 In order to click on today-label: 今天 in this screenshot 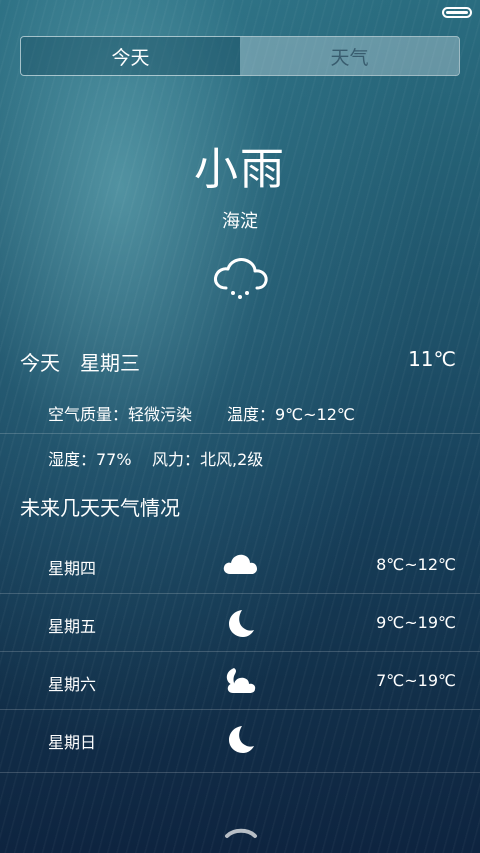, I will do `click(40, 363)`.